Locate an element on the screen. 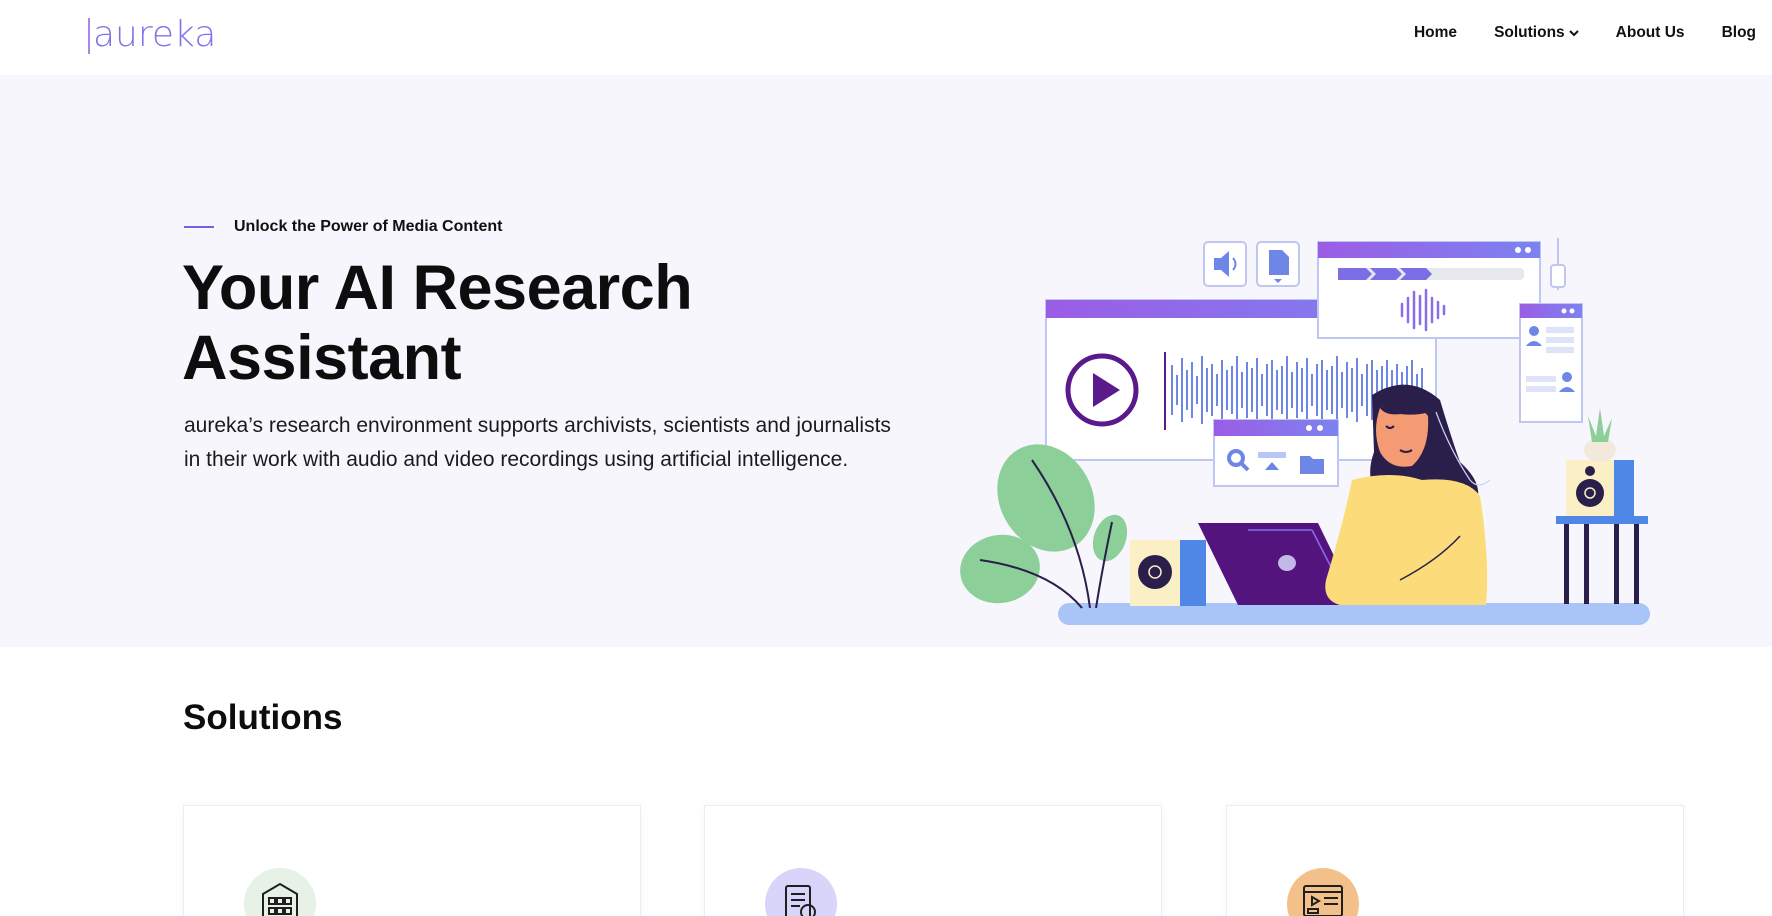 This screenshot has width=1772, height=916. nav-solutions: Solutions is located at coordinates (1536, 33).